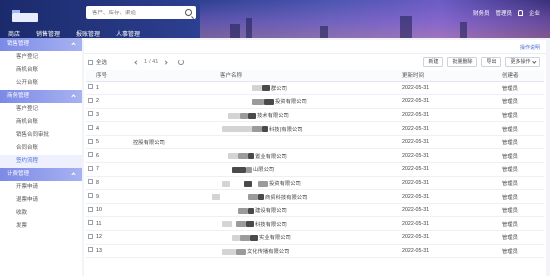  Describe the element at coordinates (279, 89) in the screenshot. I see `customer-name: 群公司` at that location.